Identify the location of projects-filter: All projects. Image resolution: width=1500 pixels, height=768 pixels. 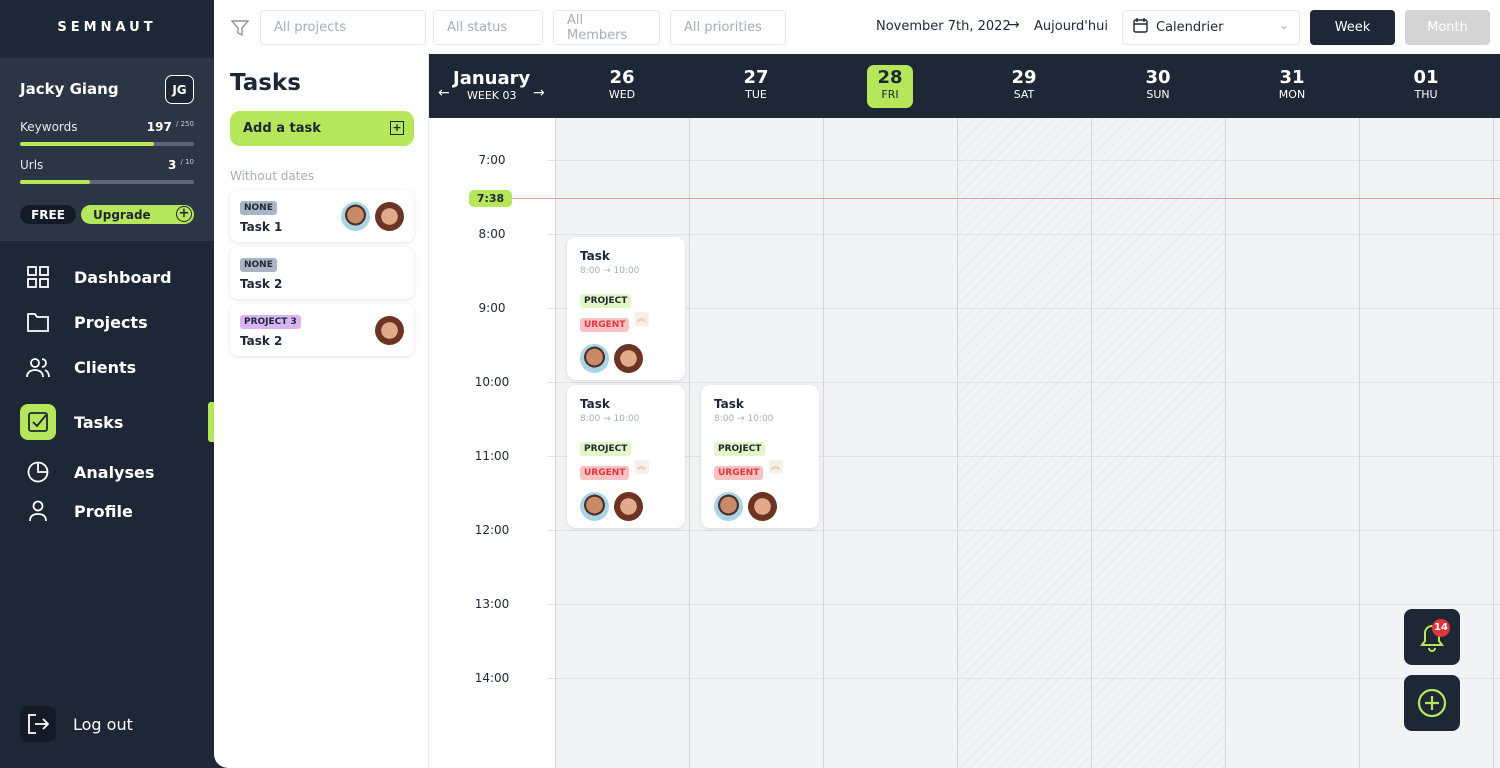
(343, 27).